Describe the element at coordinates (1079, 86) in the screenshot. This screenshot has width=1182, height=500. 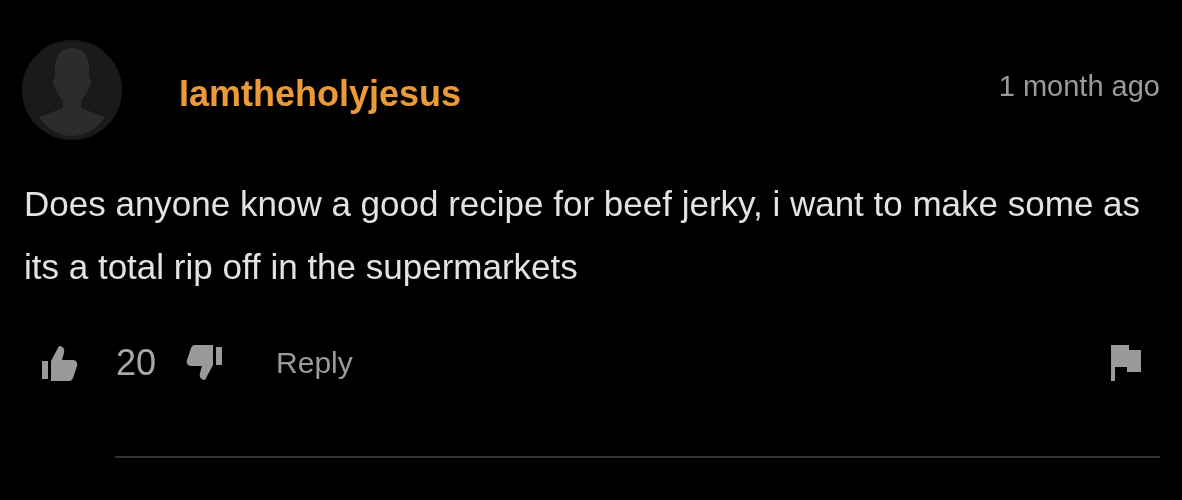
I see `timestamp: 1 month ago` at that location.